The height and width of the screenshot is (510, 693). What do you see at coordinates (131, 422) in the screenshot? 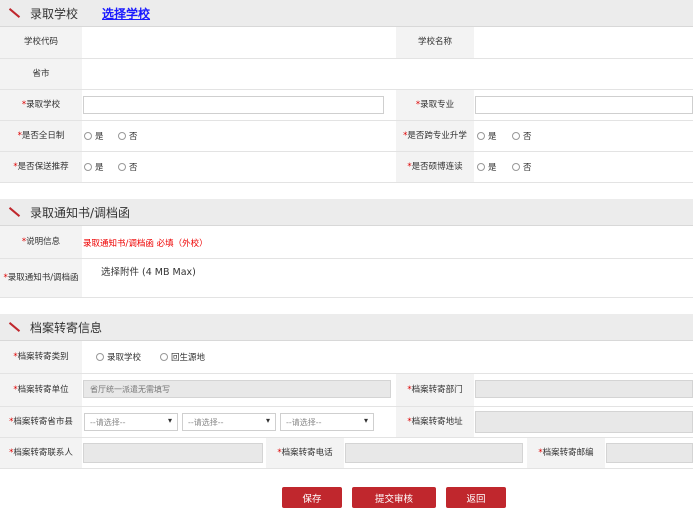
I see `province-select: --请选择-- ▾` at bounding box center [131, 422].